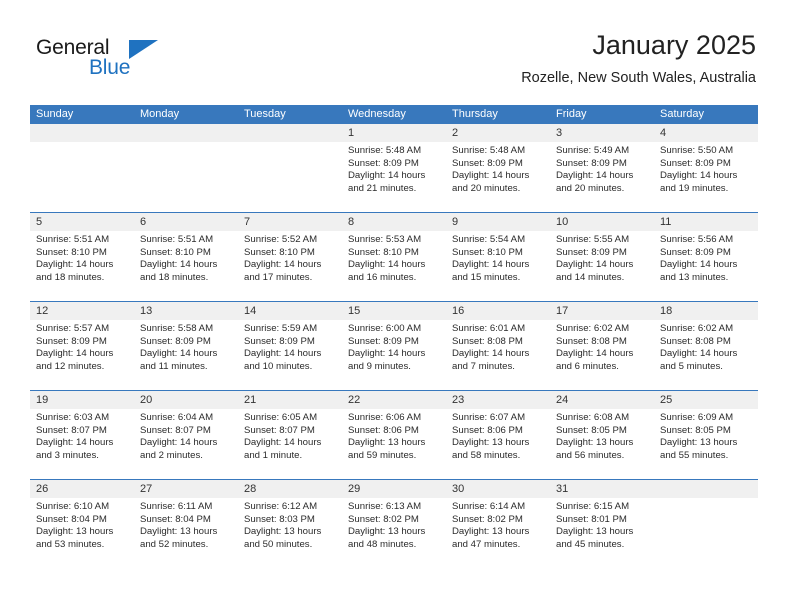 The image size is (792, 612). Describe the element at coordinates (281, 239) in the screenshot. I see `sunrise-time: Sunrise: 5:52 AM` at that location.